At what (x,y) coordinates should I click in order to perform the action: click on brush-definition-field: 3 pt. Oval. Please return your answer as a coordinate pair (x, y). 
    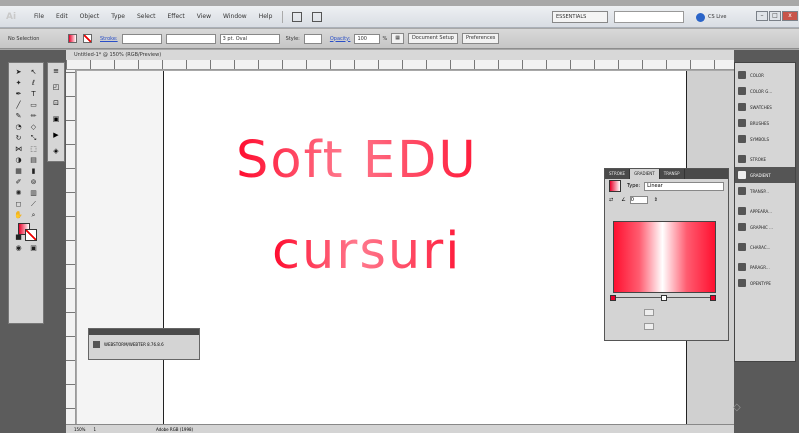
    Looking at the image, I should click on (249, 38).